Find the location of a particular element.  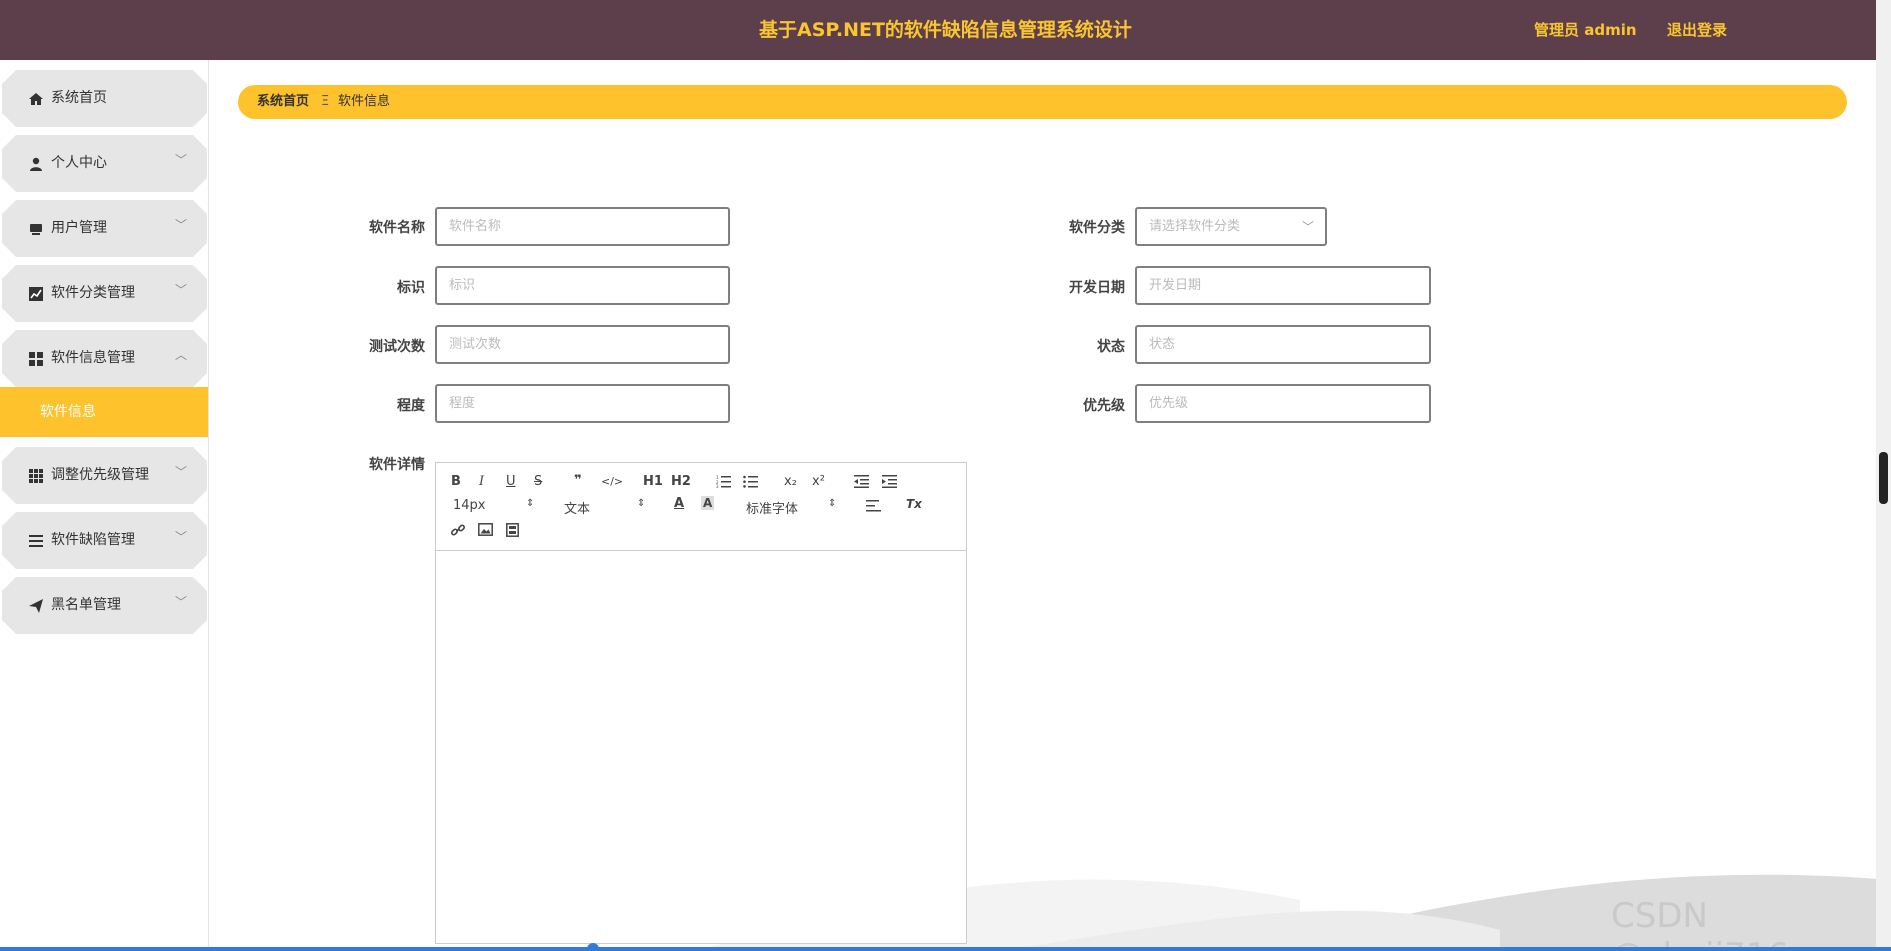

degree-label: 程度 is located at coordinates (411, 406).